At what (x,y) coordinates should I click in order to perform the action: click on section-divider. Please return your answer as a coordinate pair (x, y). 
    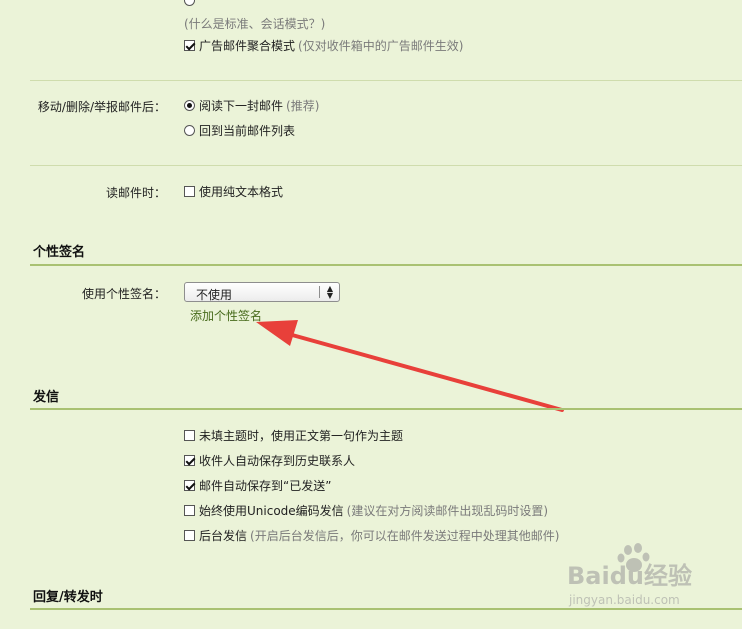
    Looking at the image, I should click on (386, 409).